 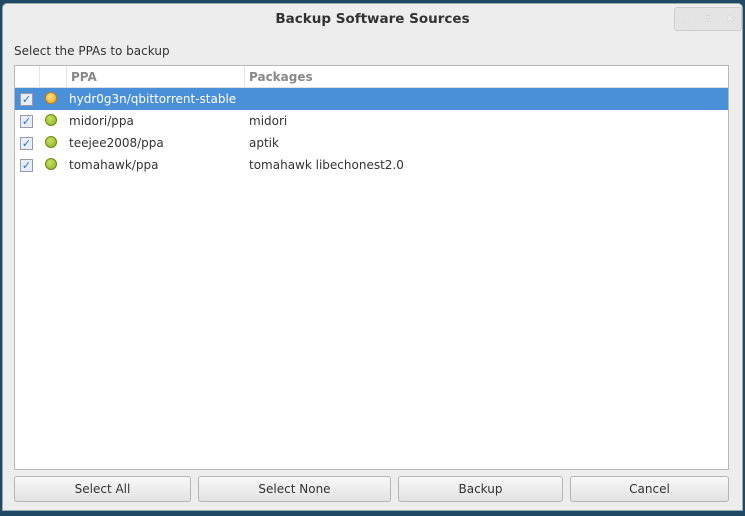 I want to click on table-row: ✓ tomahawk/ppa tomahawk libechonest2.0, so click(x=371, y=165).